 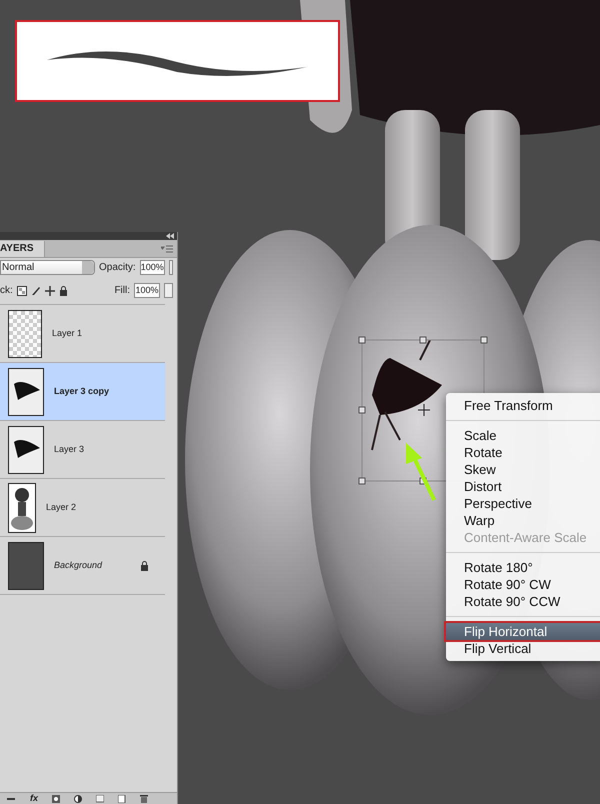 What do you see at coordinates (49, 291) in the screenshot?
I see `move-icon` at bounding box center [49, 291].